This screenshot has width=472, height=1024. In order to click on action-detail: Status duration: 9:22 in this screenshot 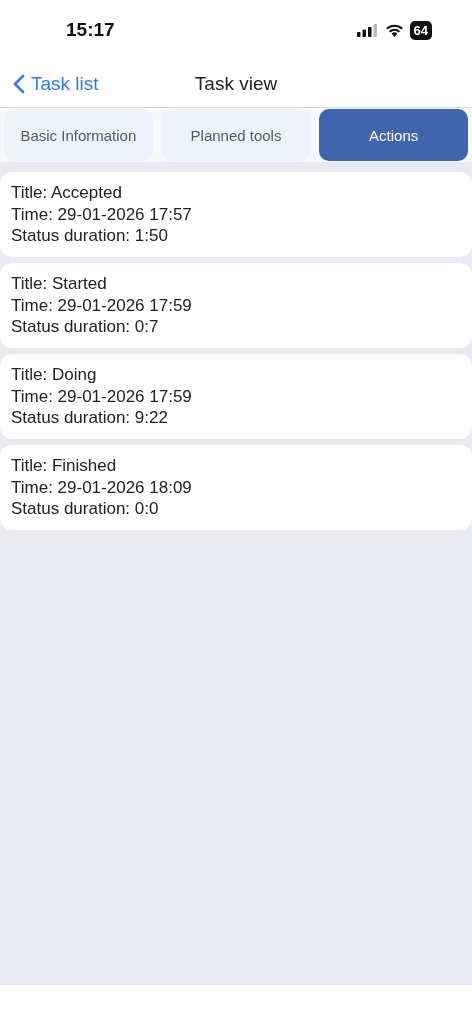, I will do `click(90, 418)`.